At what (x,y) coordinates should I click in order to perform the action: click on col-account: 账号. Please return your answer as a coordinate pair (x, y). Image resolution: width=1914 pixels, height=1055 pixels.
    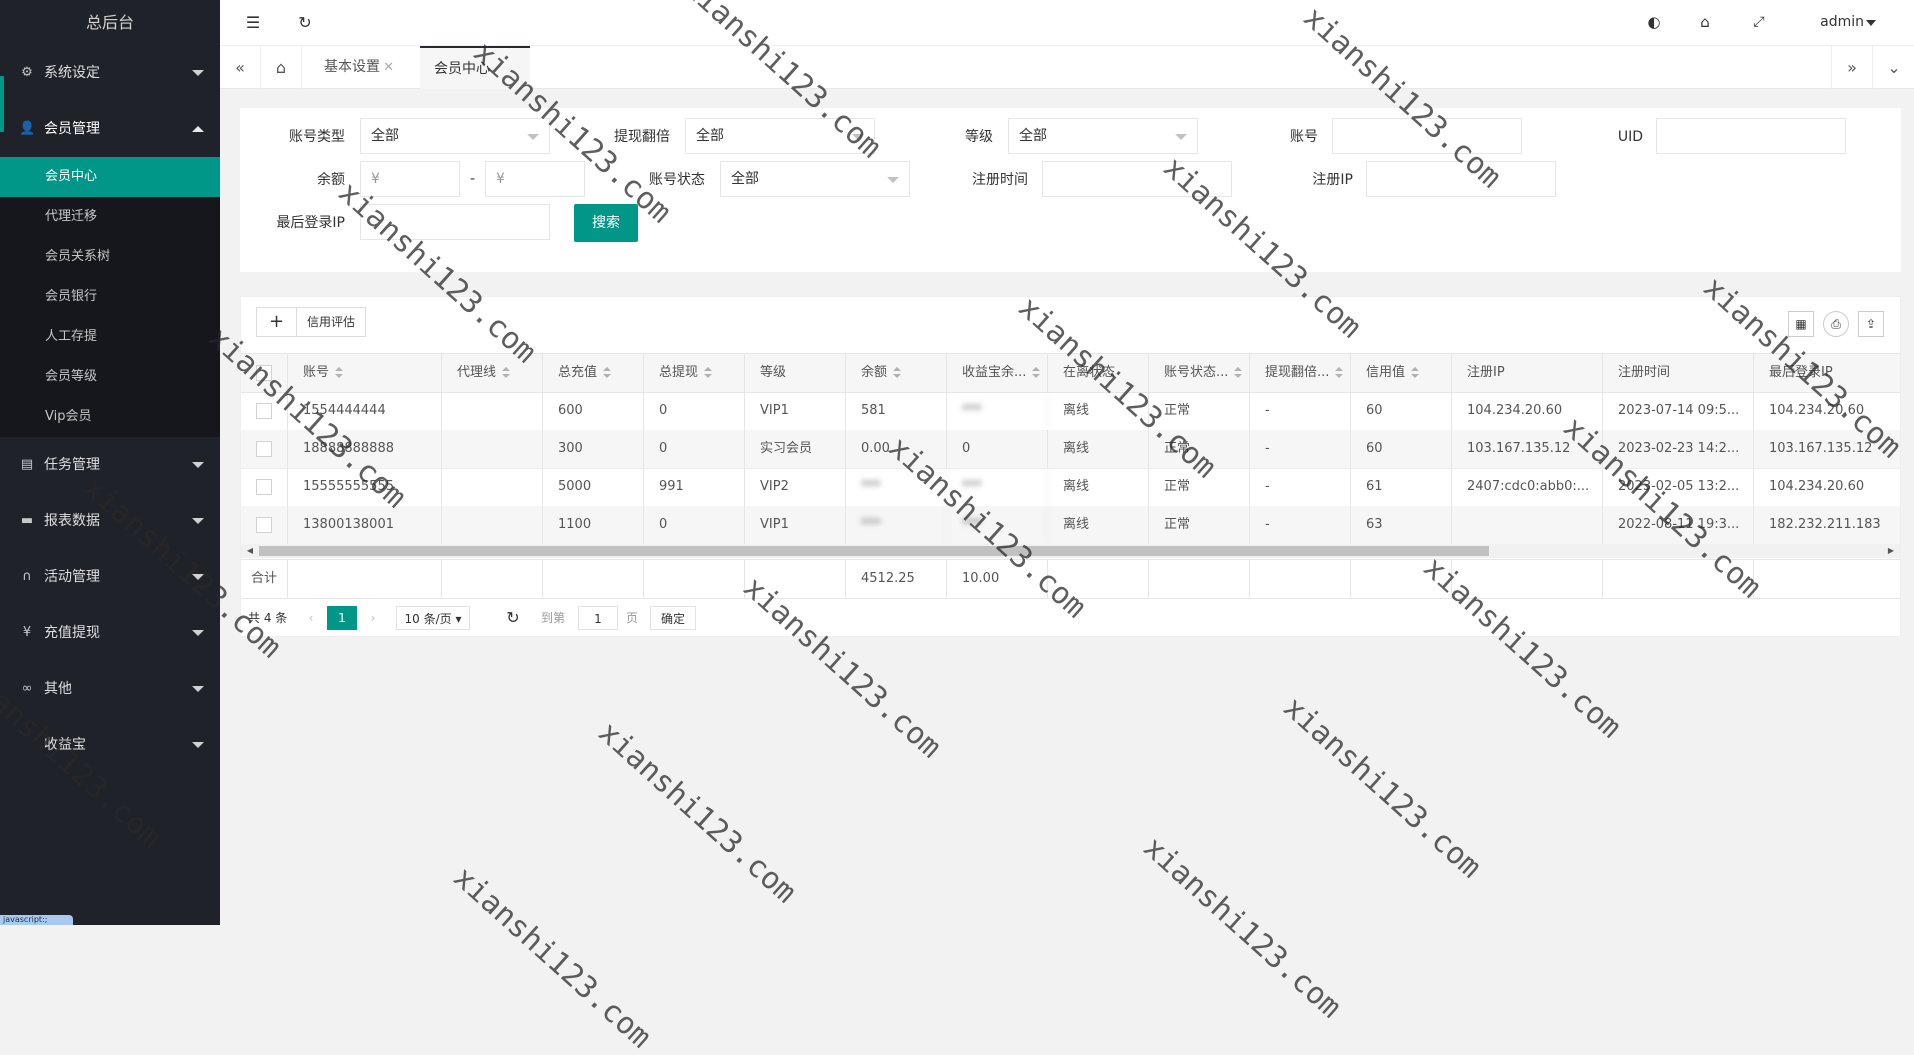
    Looking at the image, I should click on (365, 373).